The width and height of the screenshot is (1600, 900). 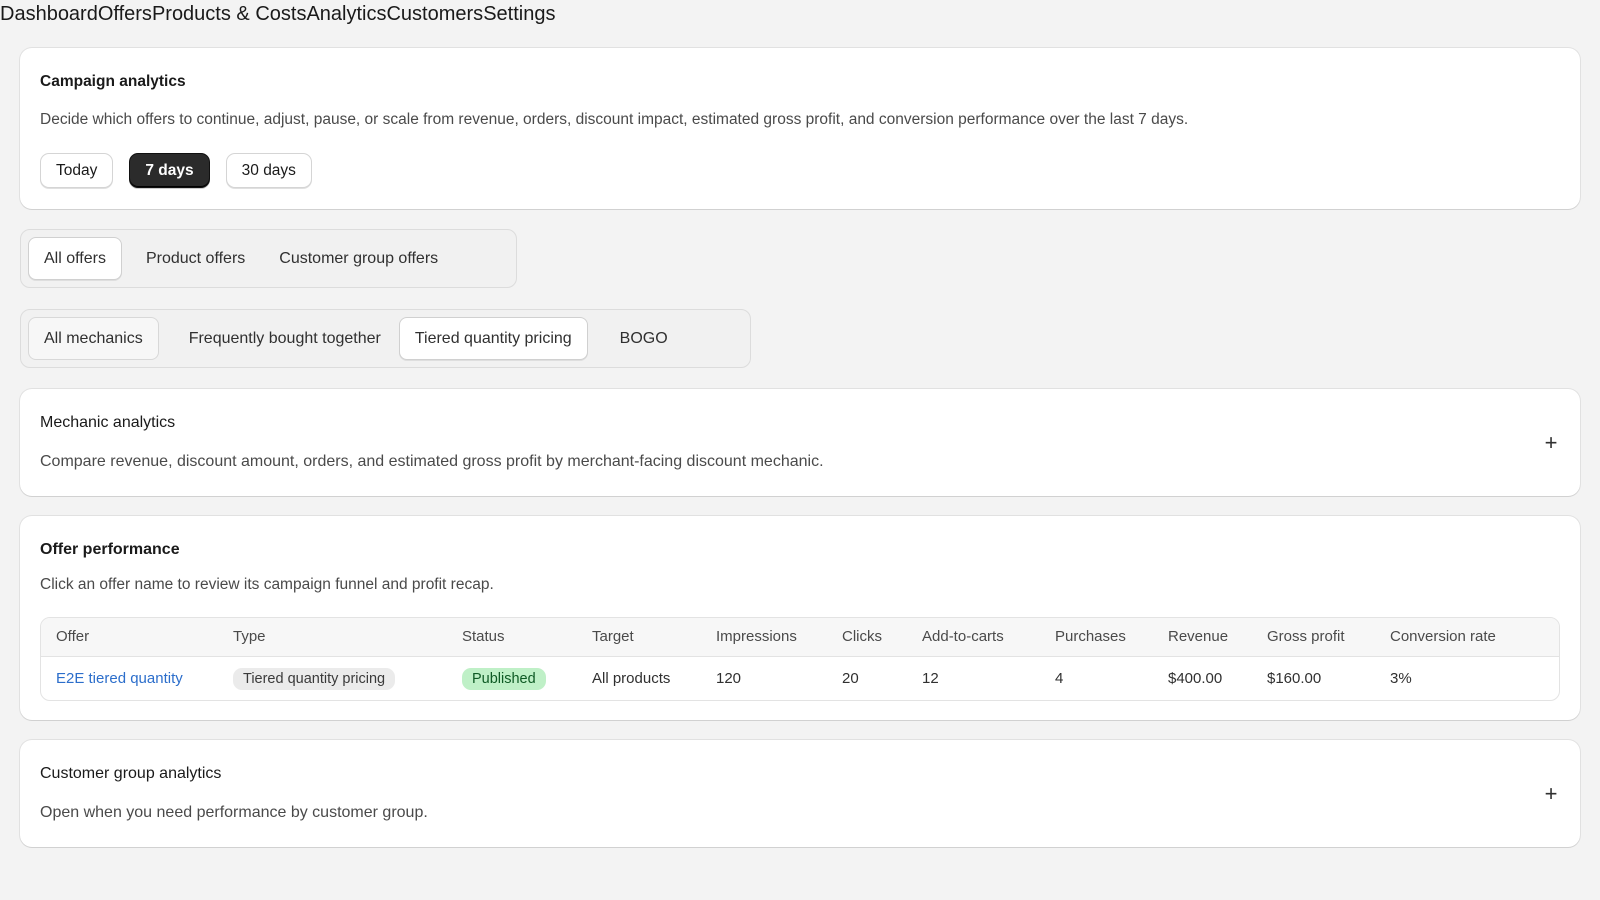 I want to click on range-today-button: Today, so click(x=77, y=170).